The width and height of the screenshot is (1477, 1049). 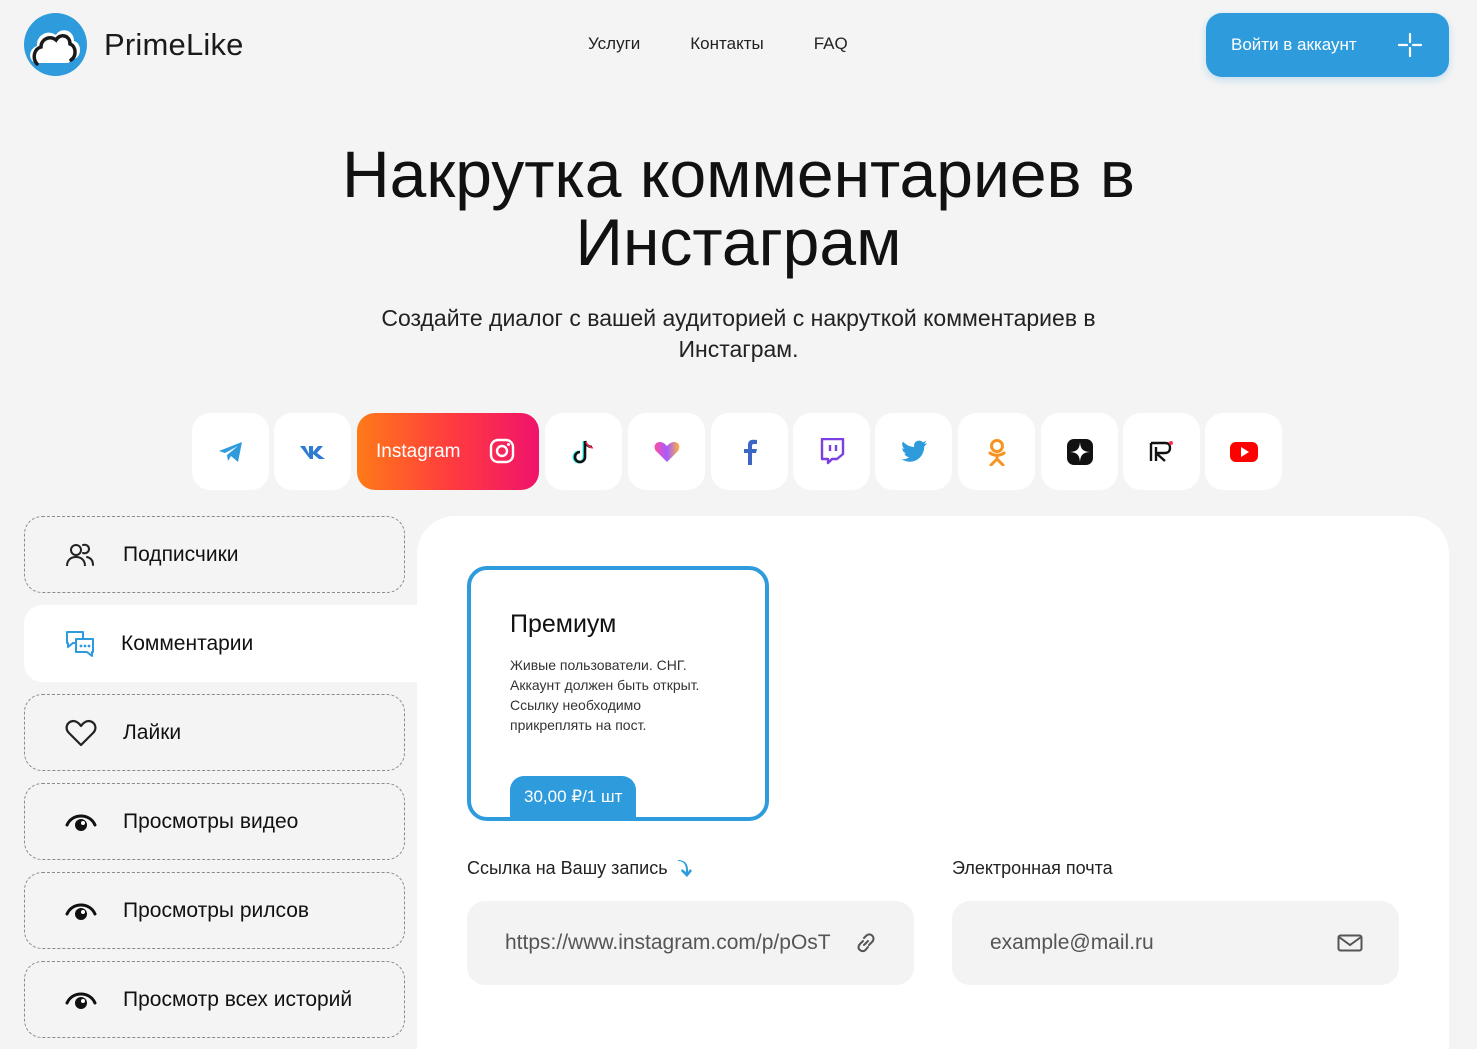 I want to click on twitter-icon, so click(x=914, y=451).